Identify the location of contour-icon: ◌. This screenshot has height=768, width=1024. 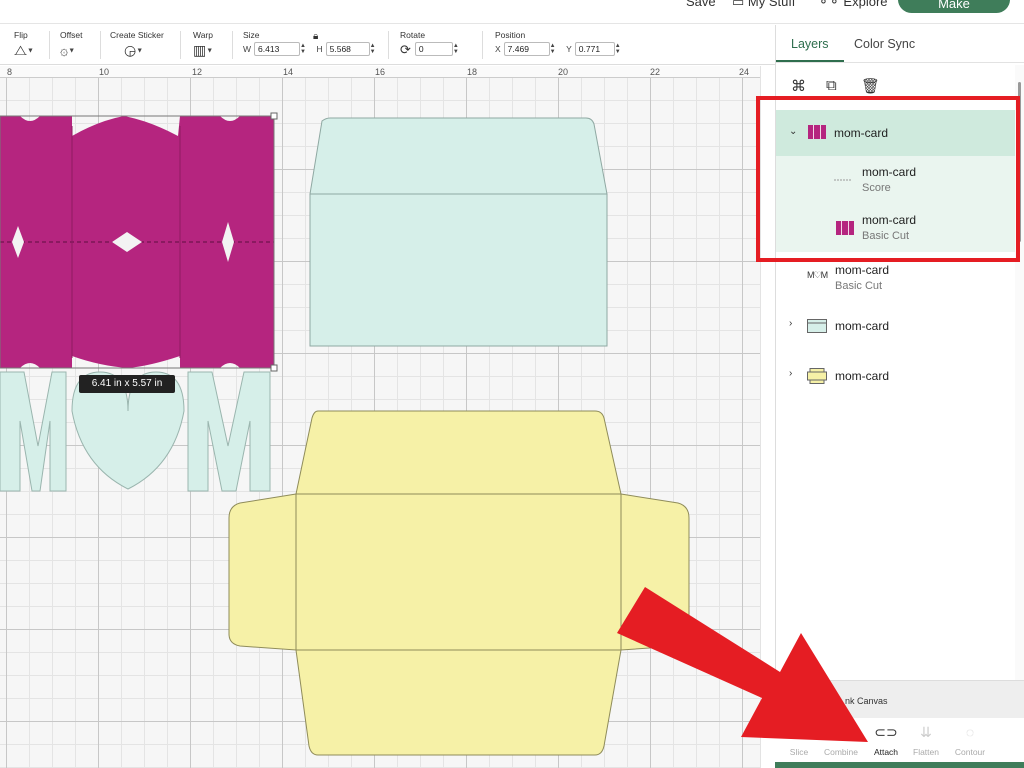
(970, 732).